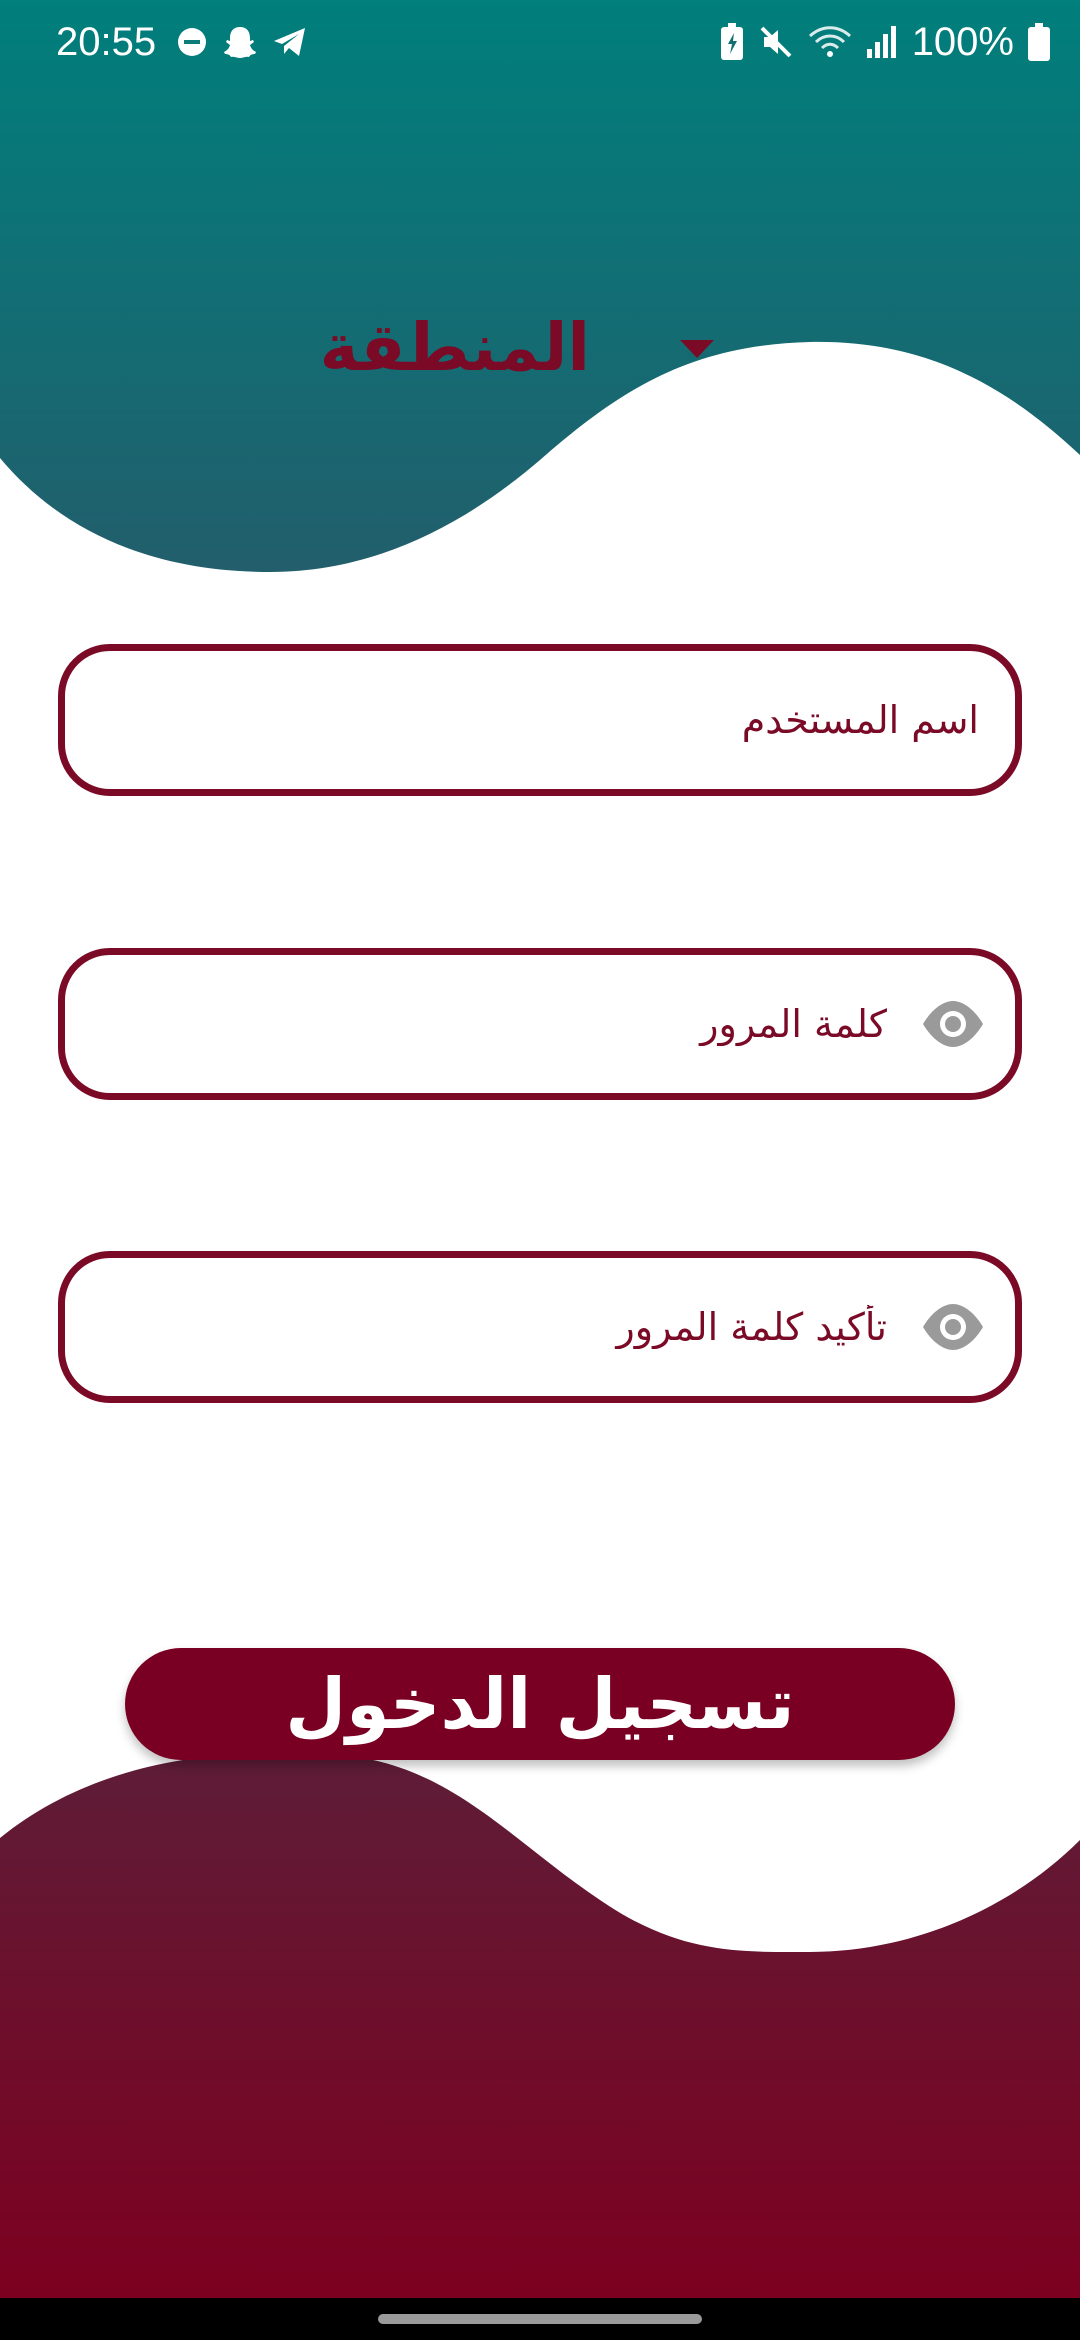 This screenshot has height=2340, width=1080. What do you see at coordinates (540, 1704) in the screenshot?
I see `login-button: تسجيل الدخول` at bounding box center [540, 1704].